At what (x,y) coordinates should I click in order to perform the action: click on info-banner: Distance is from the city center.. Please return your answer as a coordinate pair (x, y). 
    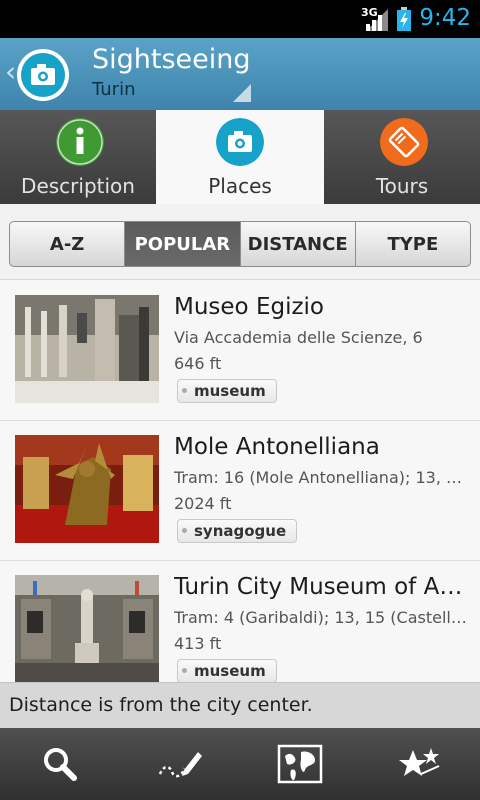
    Looking at the image, I should click on (240, 705).